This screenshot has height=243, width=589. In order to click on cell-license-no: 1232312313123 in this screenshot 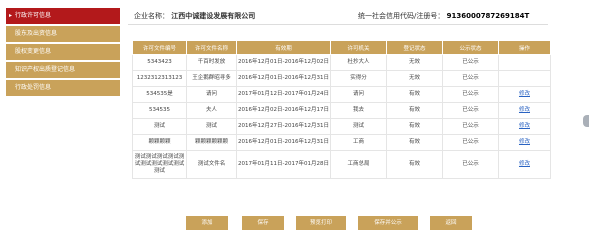, I will do `click(159, 78)`.